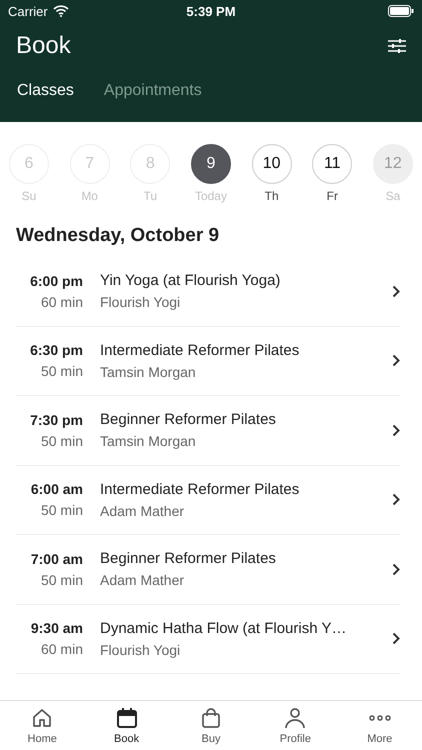  What do you see at coordinates (56, 489) in the screenshot?
I see `class-time: 6:00 am` at bounding box center [56, 489].